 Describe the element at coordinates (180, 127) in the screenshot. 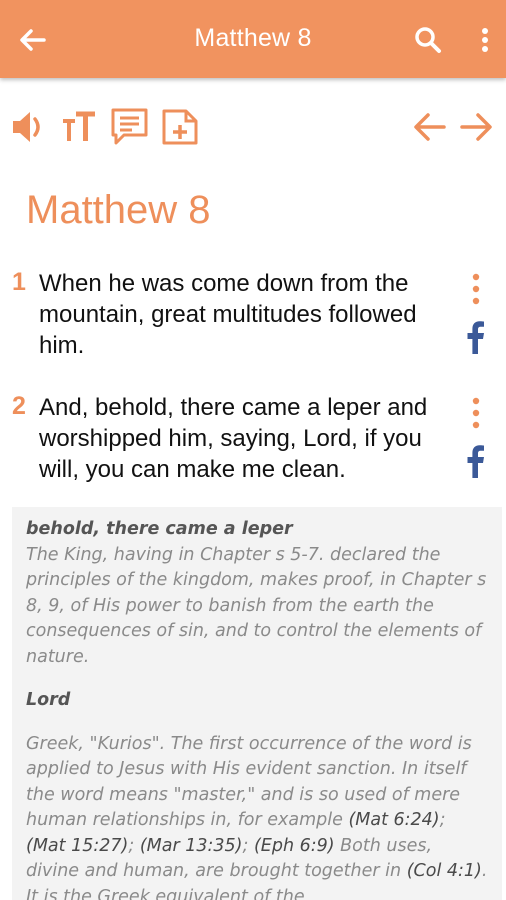

I see `add-note-icon` at that location.